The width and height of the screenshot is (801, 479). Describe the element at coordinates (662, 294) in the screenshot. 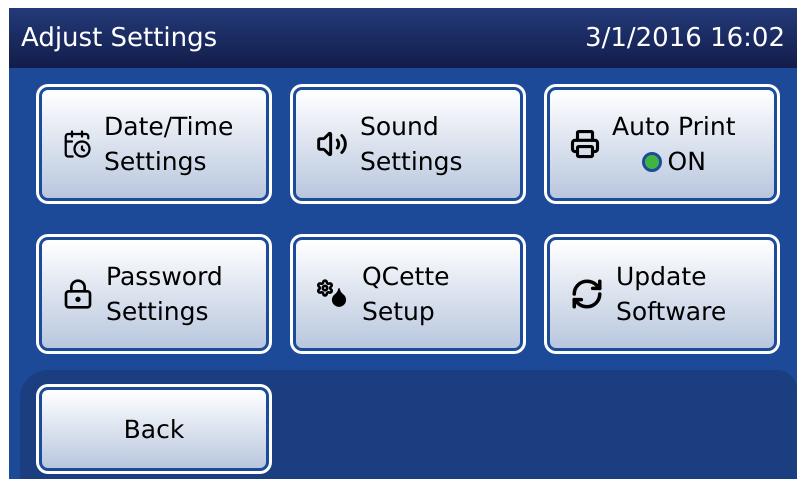

I see `settings-button: Update Software` at that location.